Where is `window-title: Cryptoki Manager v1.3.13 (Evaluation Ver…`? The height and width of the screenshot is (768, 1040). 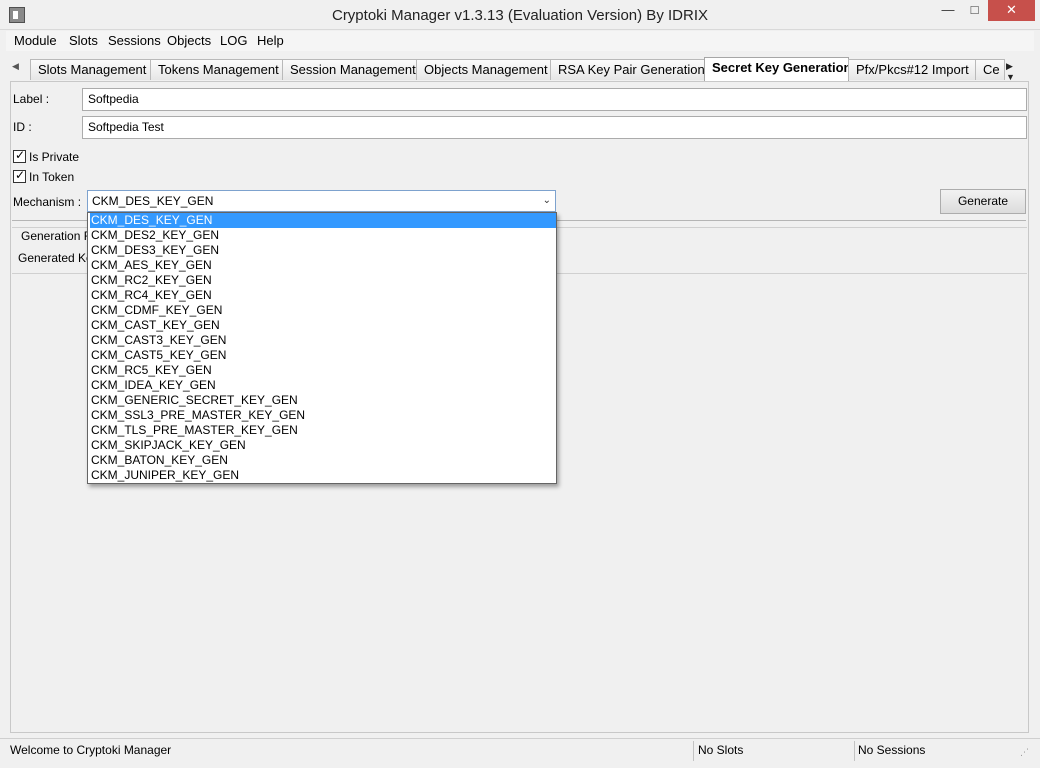 window-title: Cryptoki Manager v1.3.13 (Evaluation Ver… is located at coordinates (519, 15).